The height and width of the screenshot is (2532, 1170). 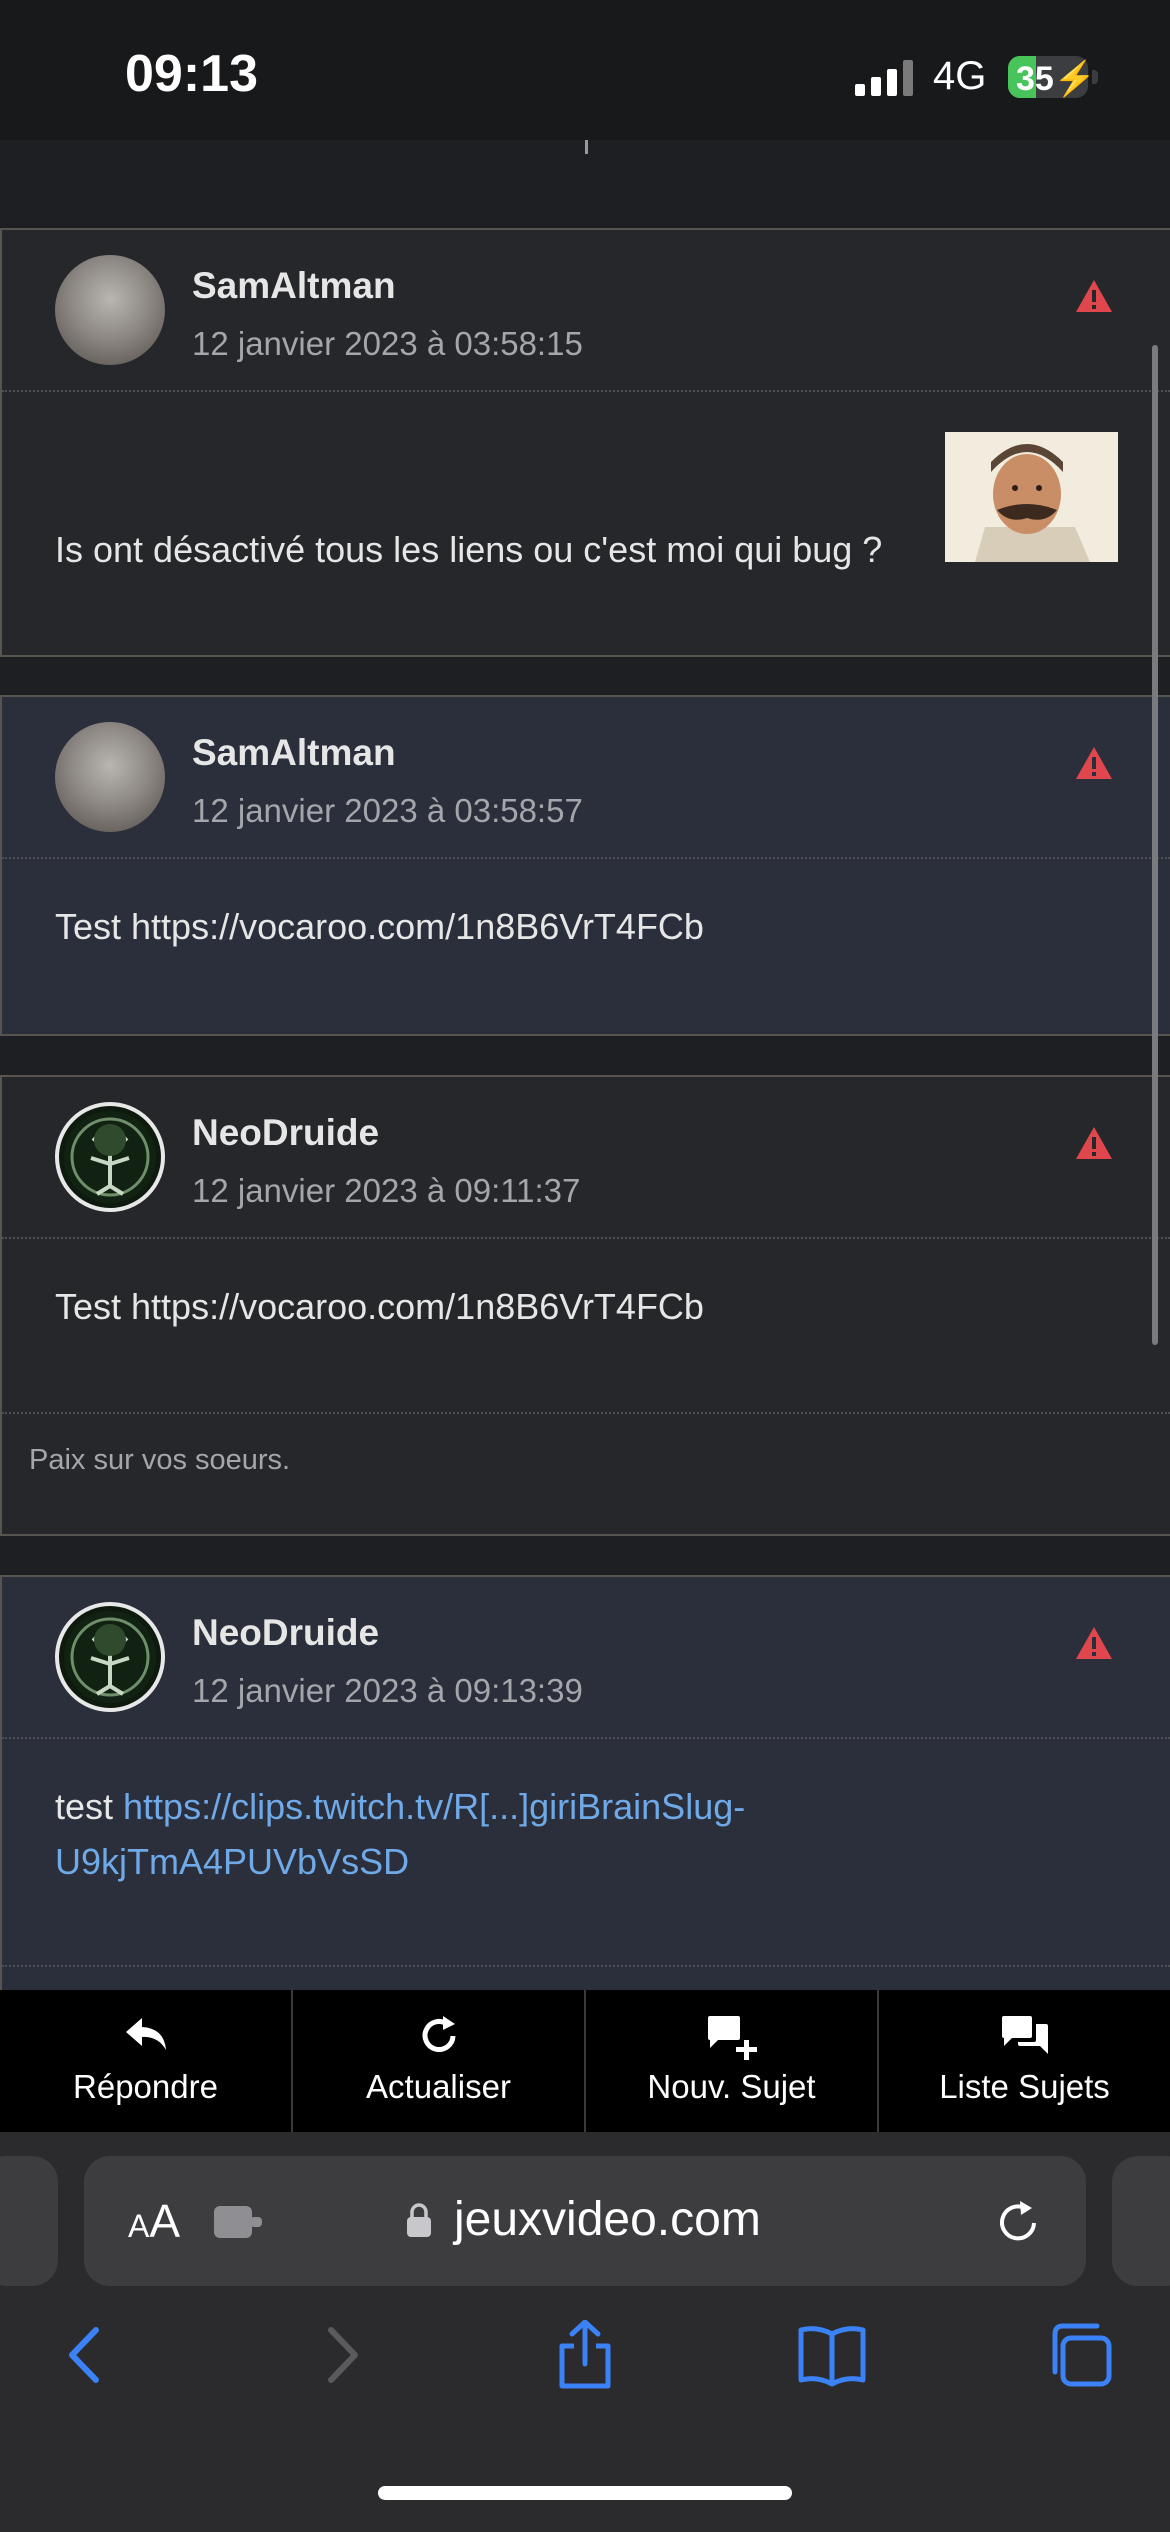 What do you see at coordinates (139, 2226) in the screenshot?
I see `aa-small: A` at bounding box center [139, 2226].